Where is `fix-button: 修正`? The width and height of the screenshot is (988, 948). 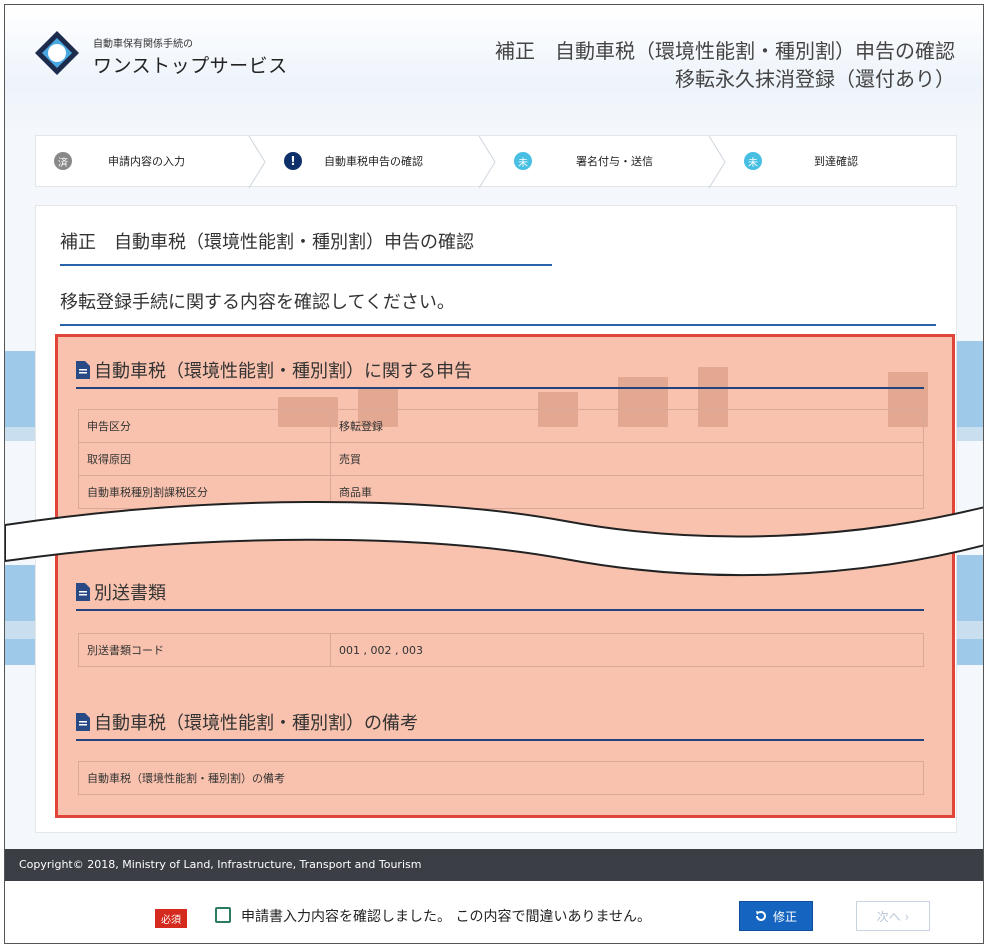 fix-button: 修正 is located at coordinates (776, 916).